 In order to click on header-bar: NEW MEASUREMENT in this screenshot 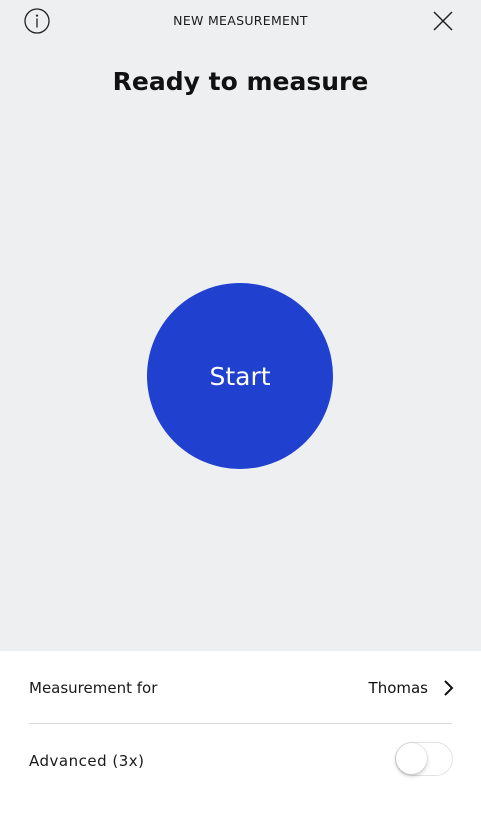, I will do `click(240, 22)`.